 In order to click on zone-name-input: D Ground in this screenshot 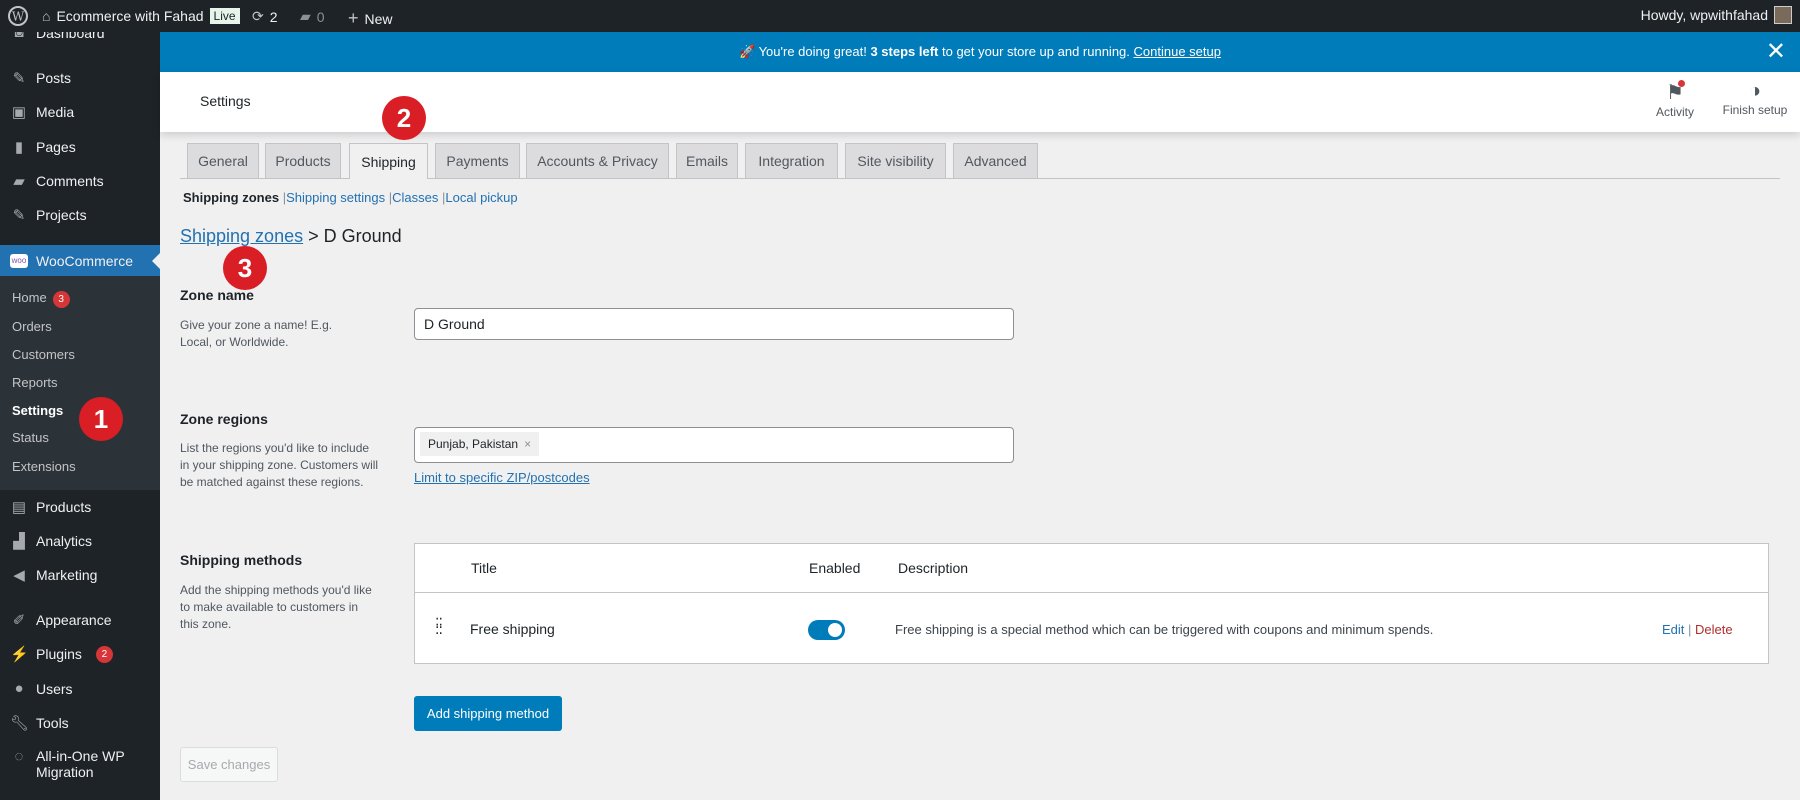, I will do `click(714, 324)`.